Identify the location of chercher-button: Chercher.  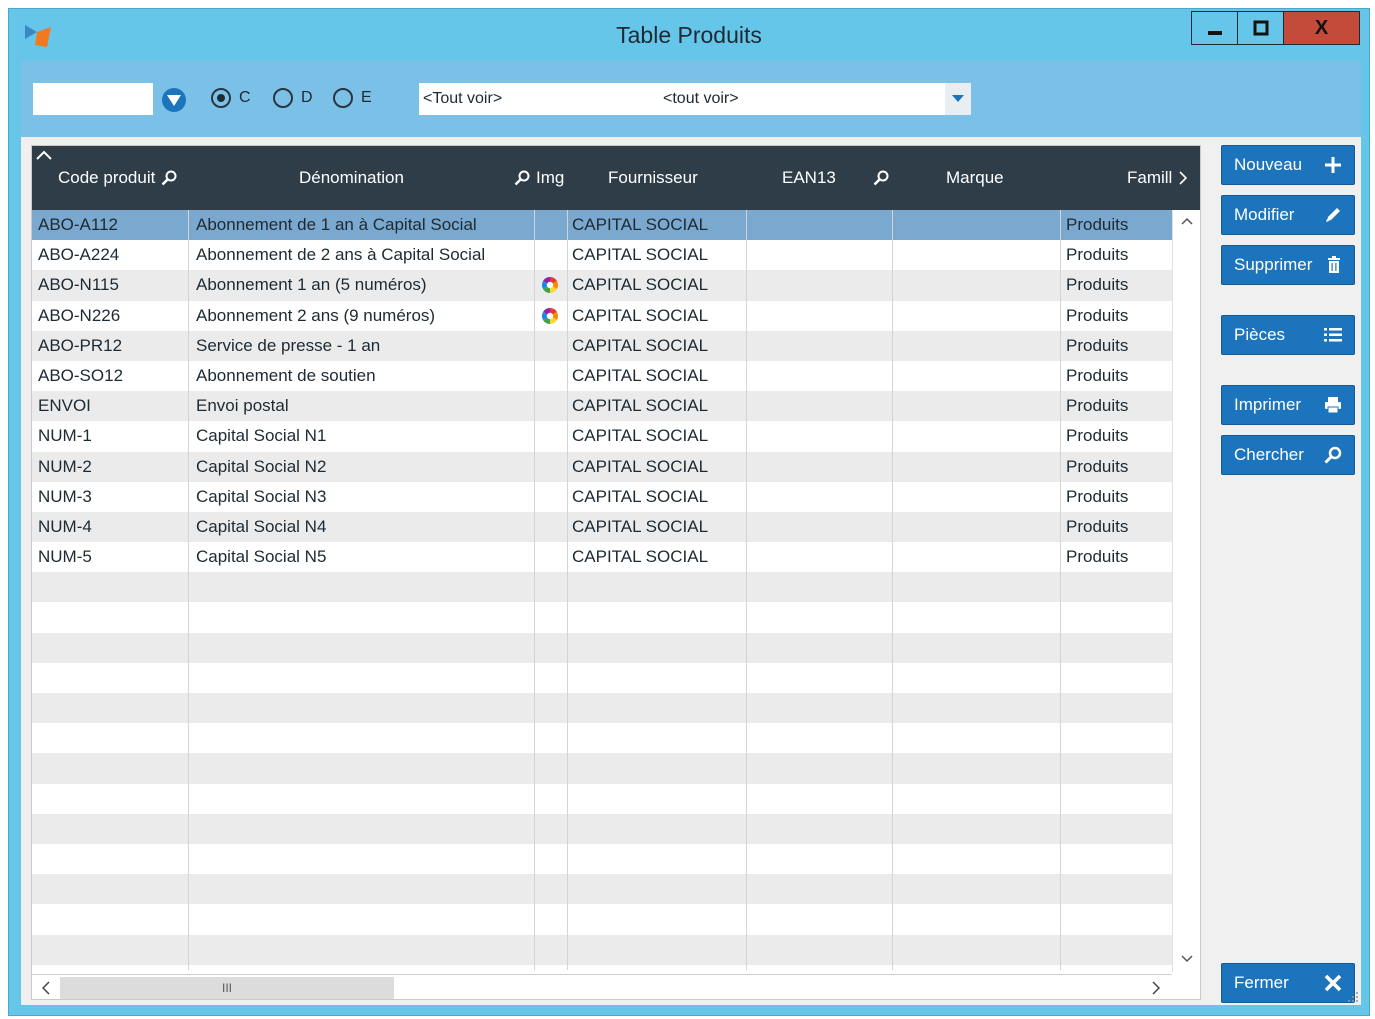
(1288, 455).